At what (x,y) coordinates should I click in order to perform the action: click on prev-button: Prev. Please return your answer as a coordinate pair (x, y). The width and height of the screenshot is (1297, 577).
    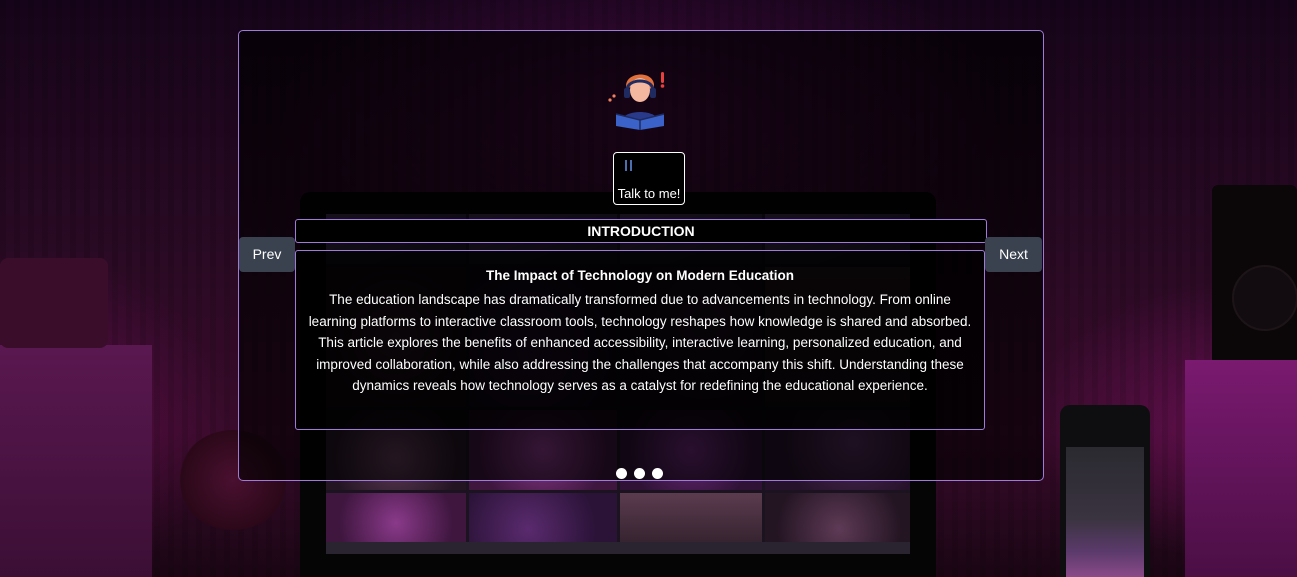
    Looking at the image, I should click on (267, 254).